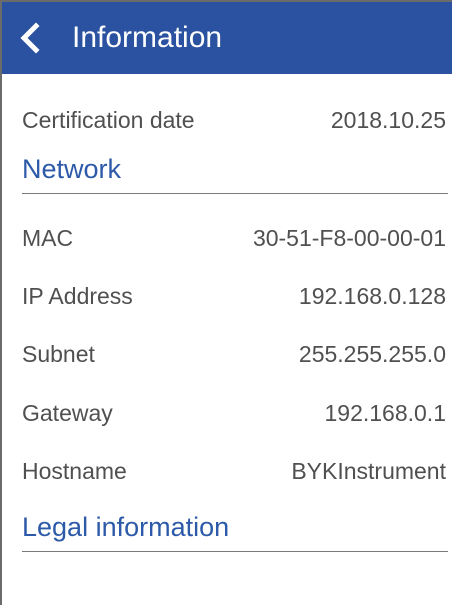 Image resolution: width=452 pixels, height=605 pixels. I want to click on network-row-mac: MAC 30-51-F8-00-00-01, so click(234, 238).